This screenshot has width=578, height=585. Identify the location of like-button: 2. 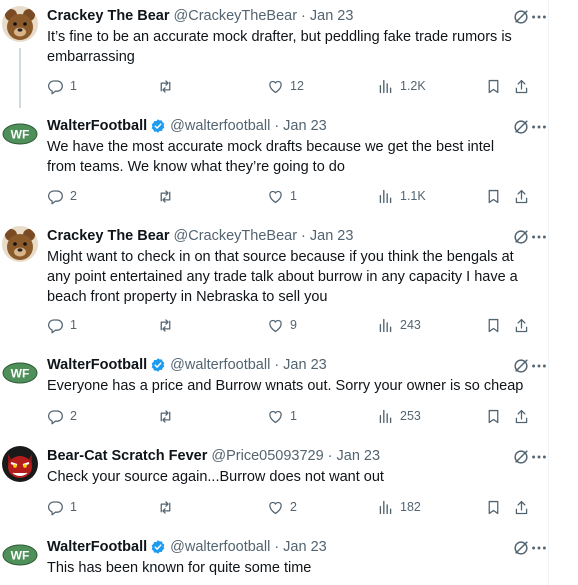
(282, 507).